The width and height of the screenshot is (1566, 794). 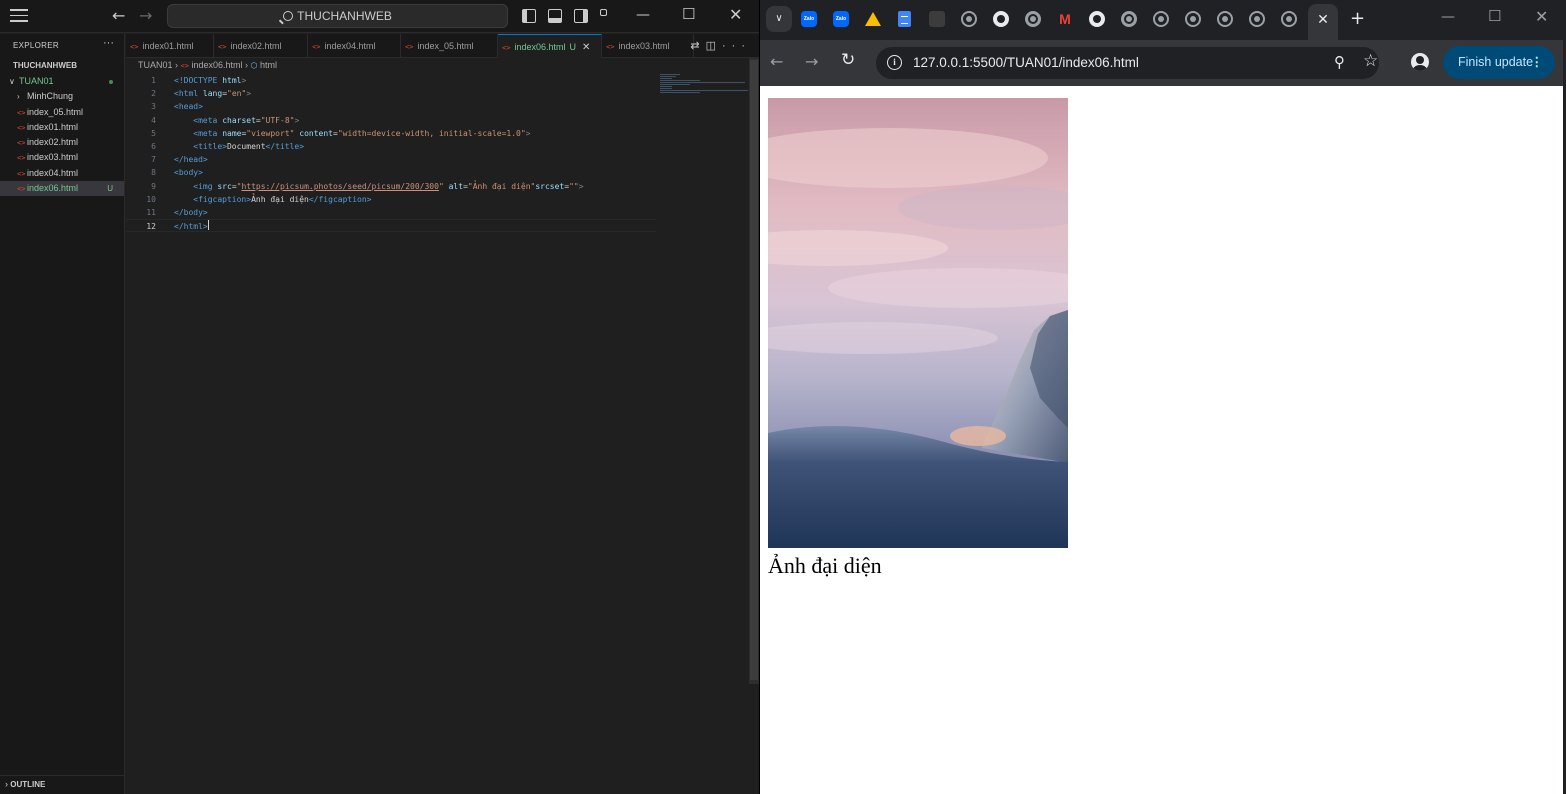 What do you see at coordinates (316, 133) in the screenshot?
I see `code-token: content` at bounding box center [316, 133].